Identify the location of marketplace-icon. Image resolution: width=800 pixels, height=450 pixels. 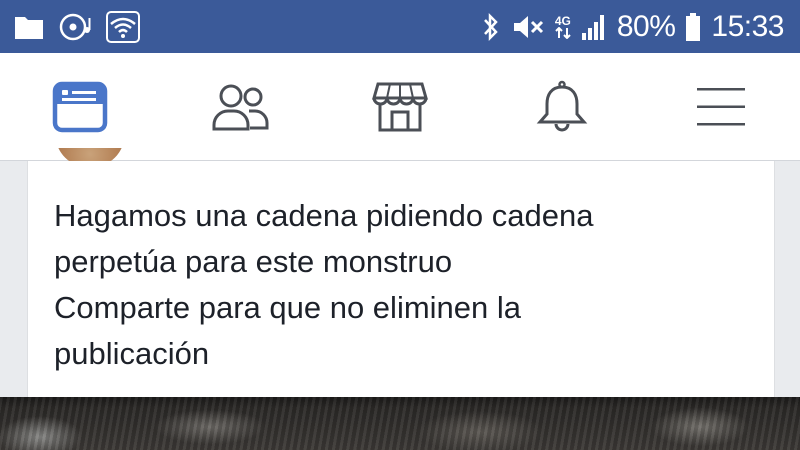
(400, 107).